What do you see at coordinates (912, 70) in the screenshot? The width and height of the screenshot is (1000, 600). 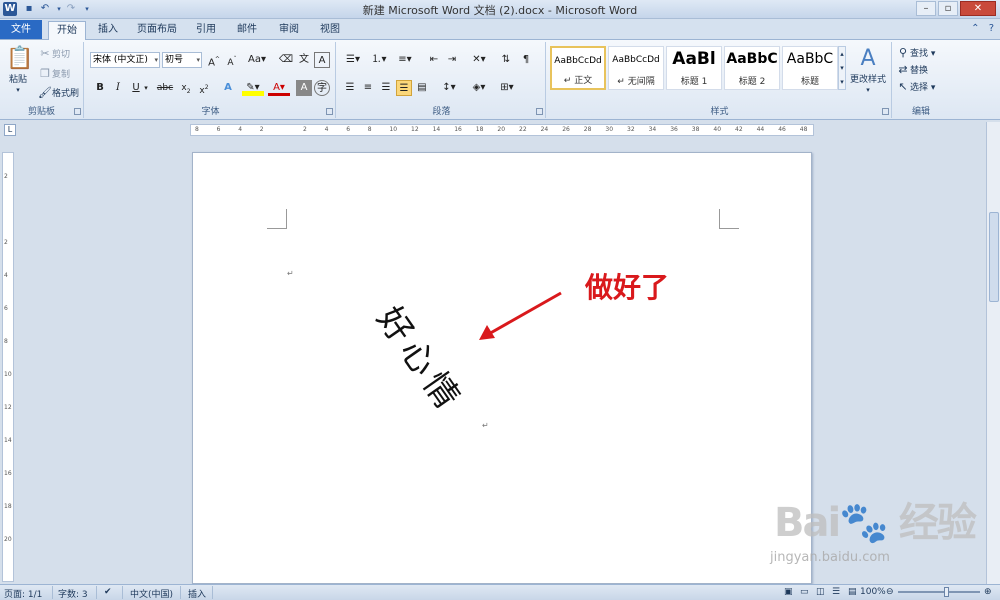 I see `replace-button: ⇄ 替换` at bounding box center [912, 70].